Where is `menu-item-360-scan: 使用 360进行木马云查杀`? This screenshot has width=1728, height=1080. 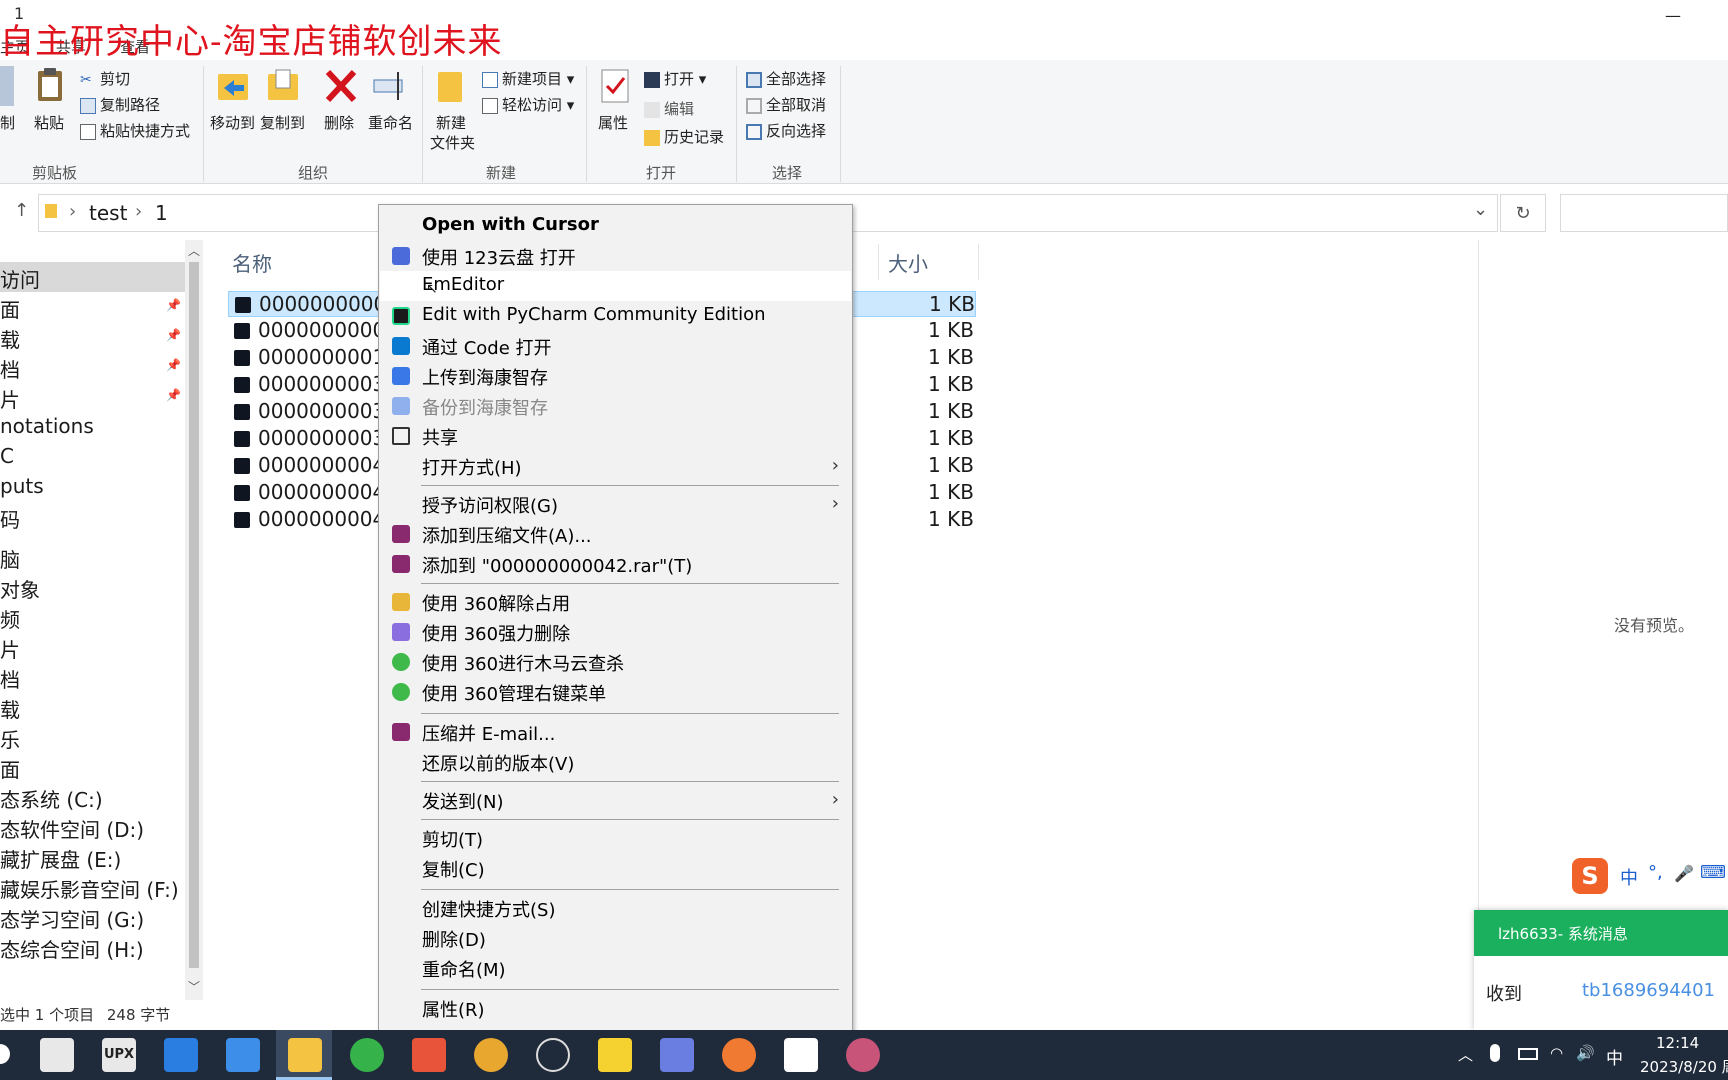
menu-item-360-scan: 使用 360进行木马云查杀 is located at coordinates (615, 662).